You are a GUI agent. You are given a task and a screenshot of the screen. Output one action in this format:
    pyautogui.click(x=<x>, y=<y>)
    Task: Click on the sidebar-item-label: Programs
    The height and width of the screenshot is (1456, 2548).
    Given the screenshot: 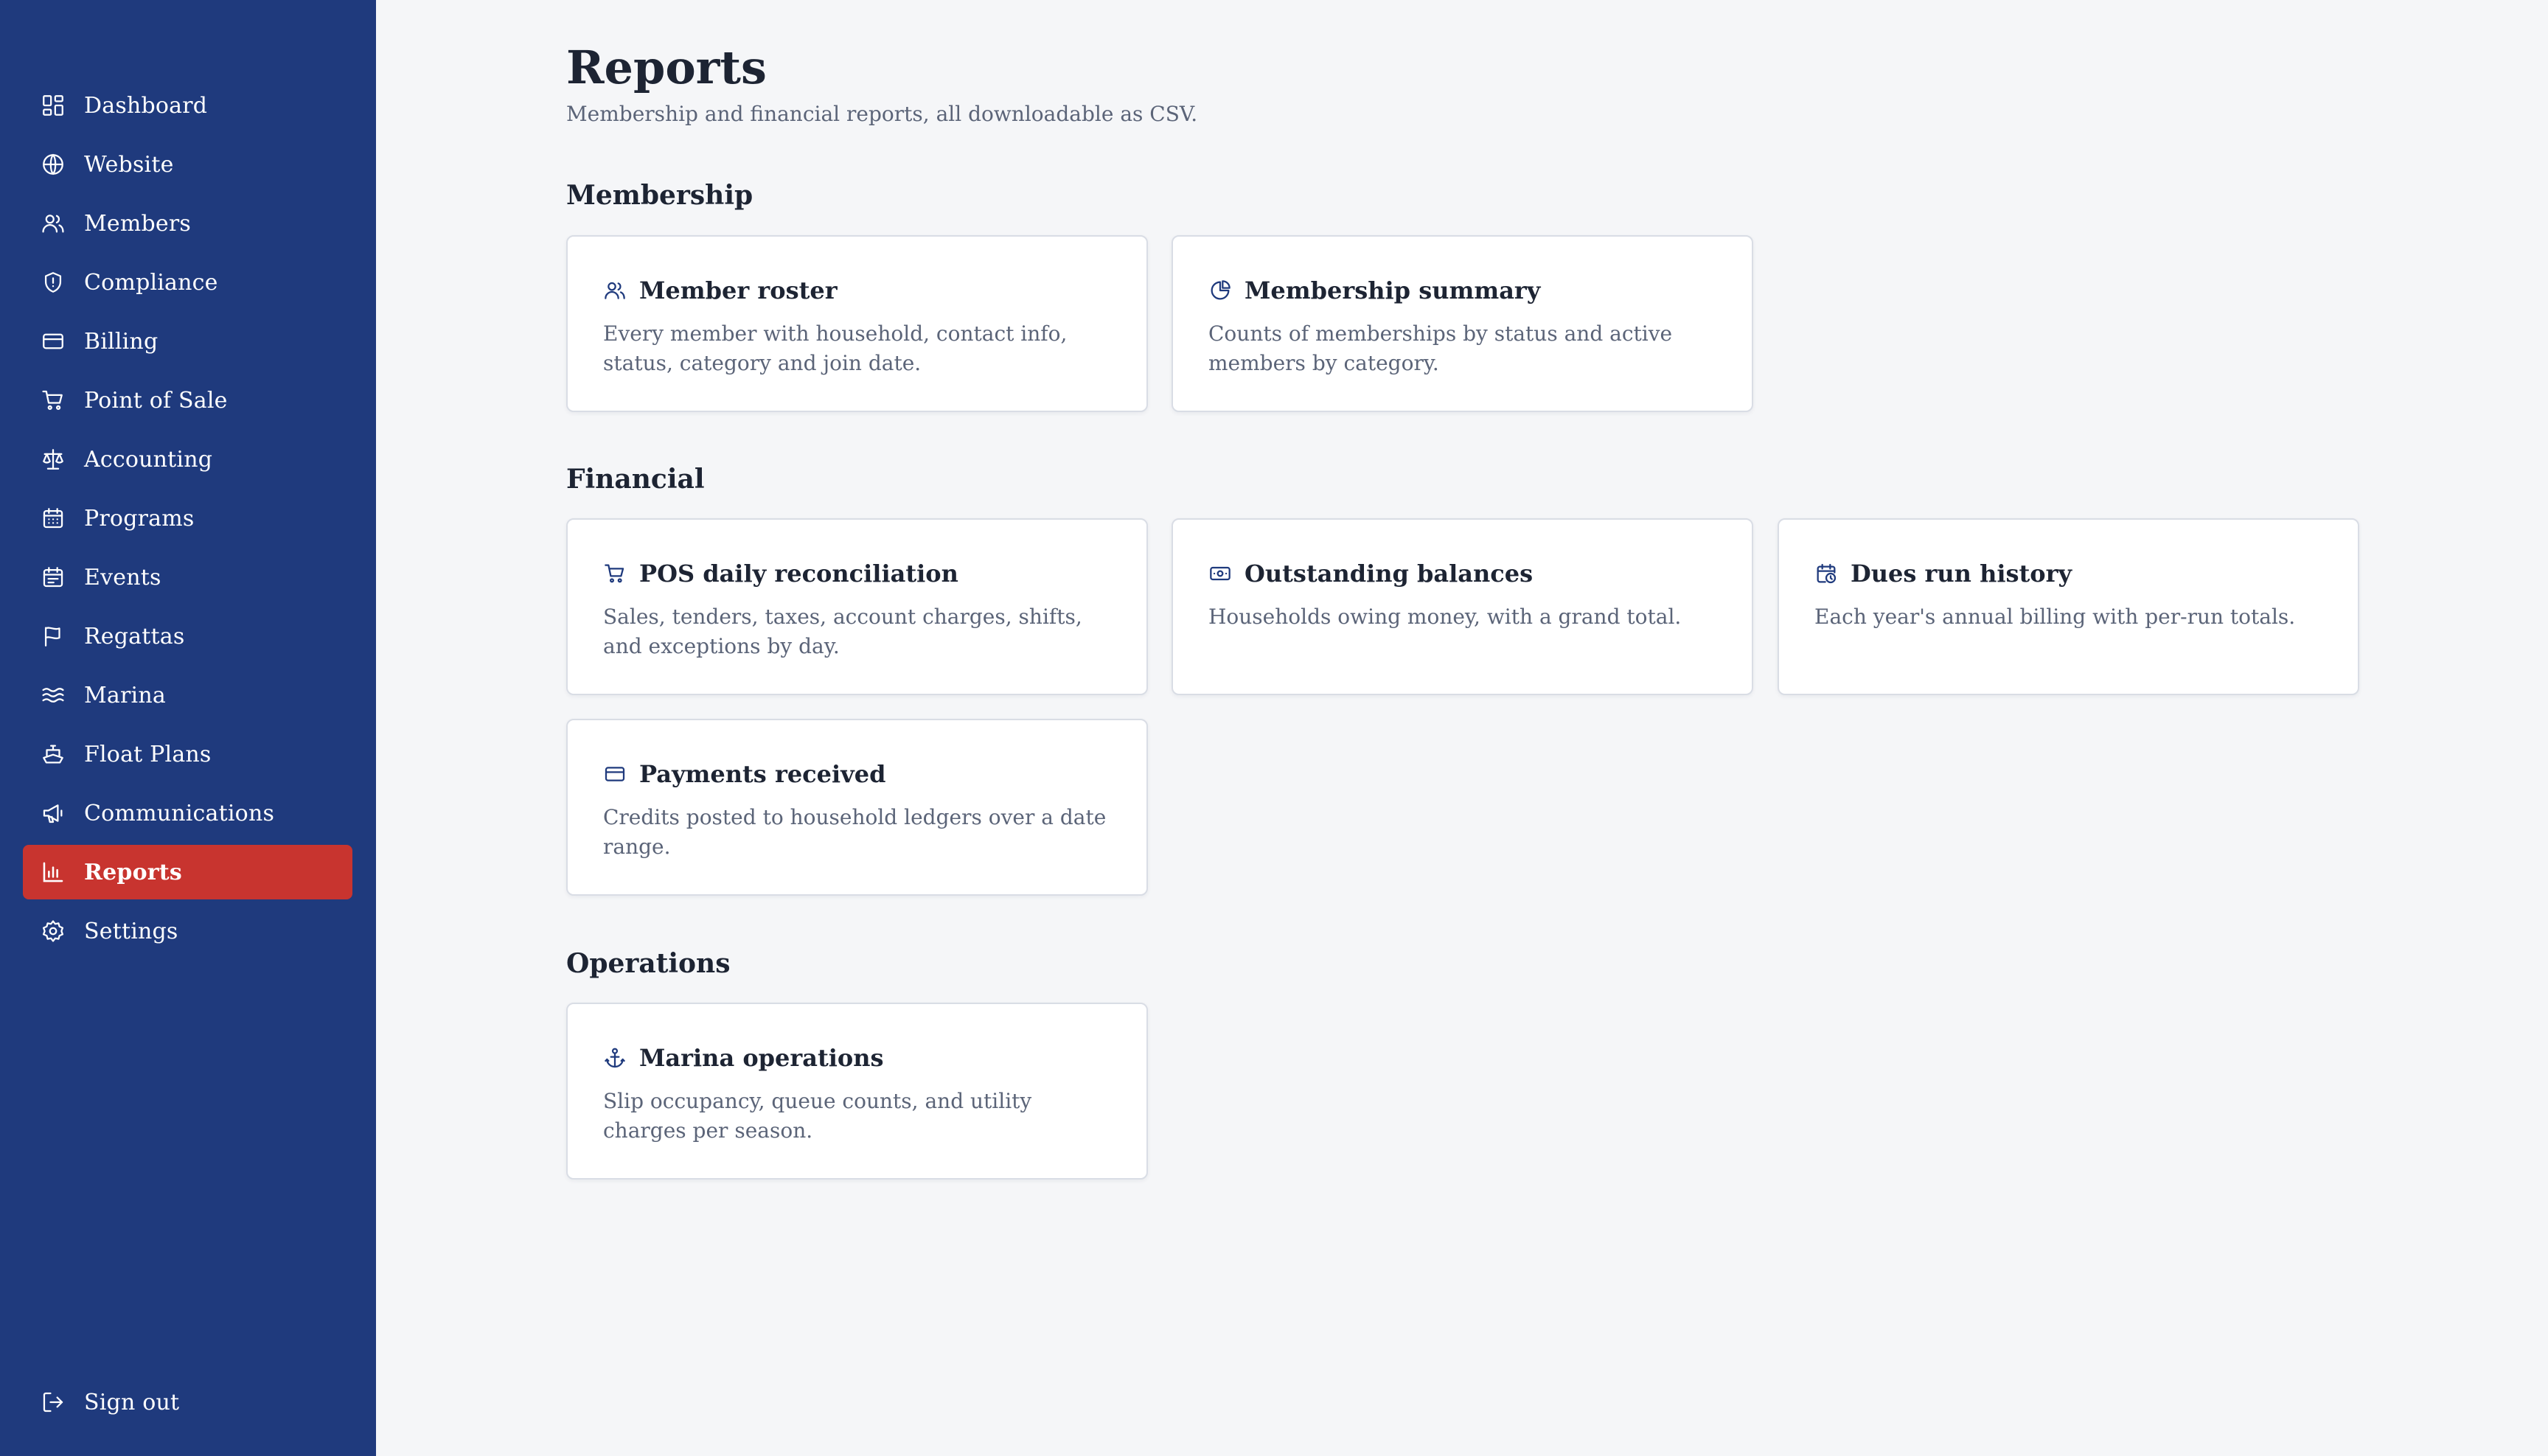 What is the action you would take?
    pyautogui.click(x=139, y=519)
    